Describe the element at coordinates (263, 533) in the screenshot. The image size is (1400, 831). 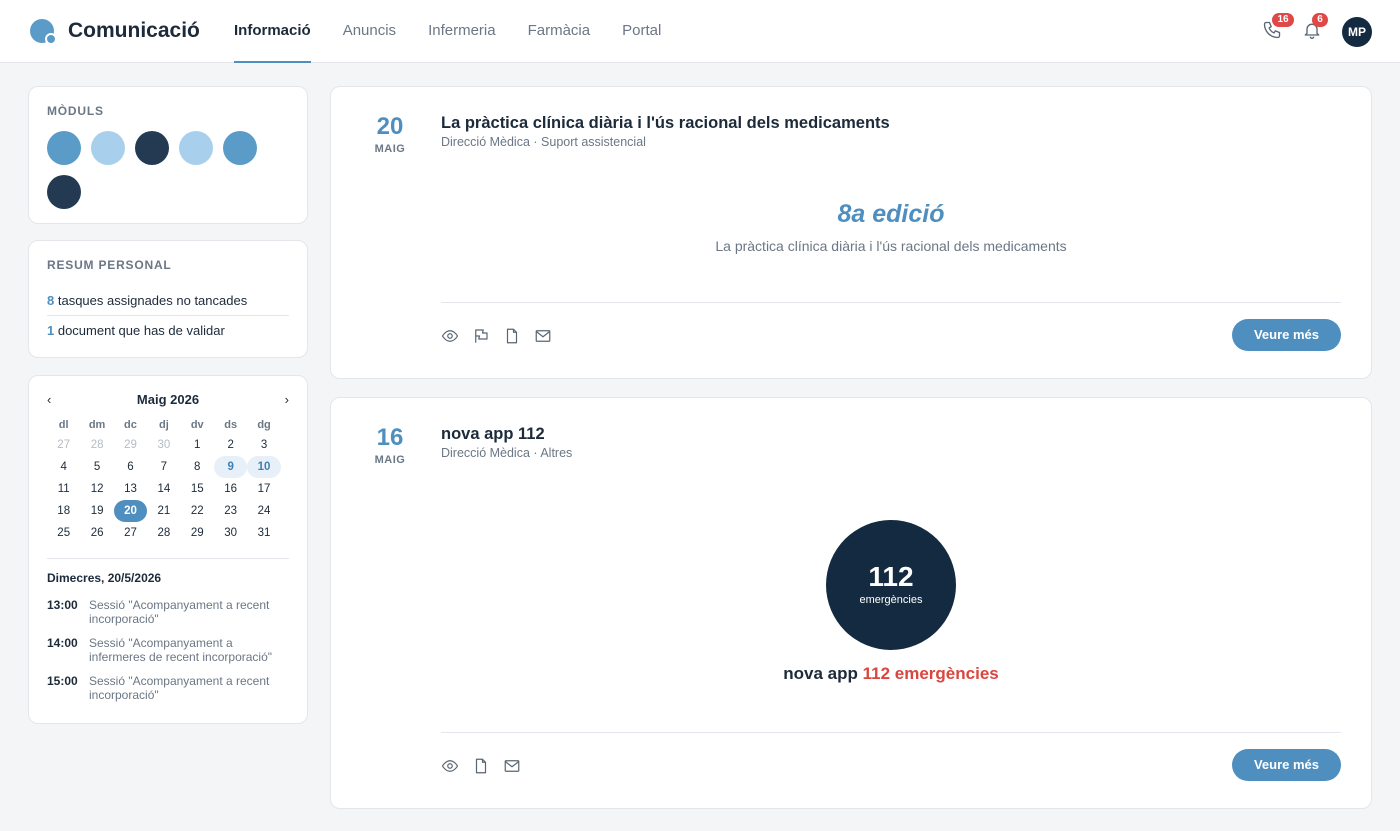
I see `calendar-day: 31` at that location.